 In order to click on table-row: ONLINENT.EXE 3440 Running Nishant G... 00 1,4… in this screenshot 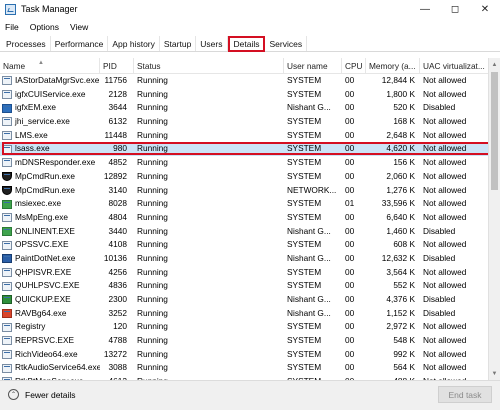, I will do `click(244, 232)`.